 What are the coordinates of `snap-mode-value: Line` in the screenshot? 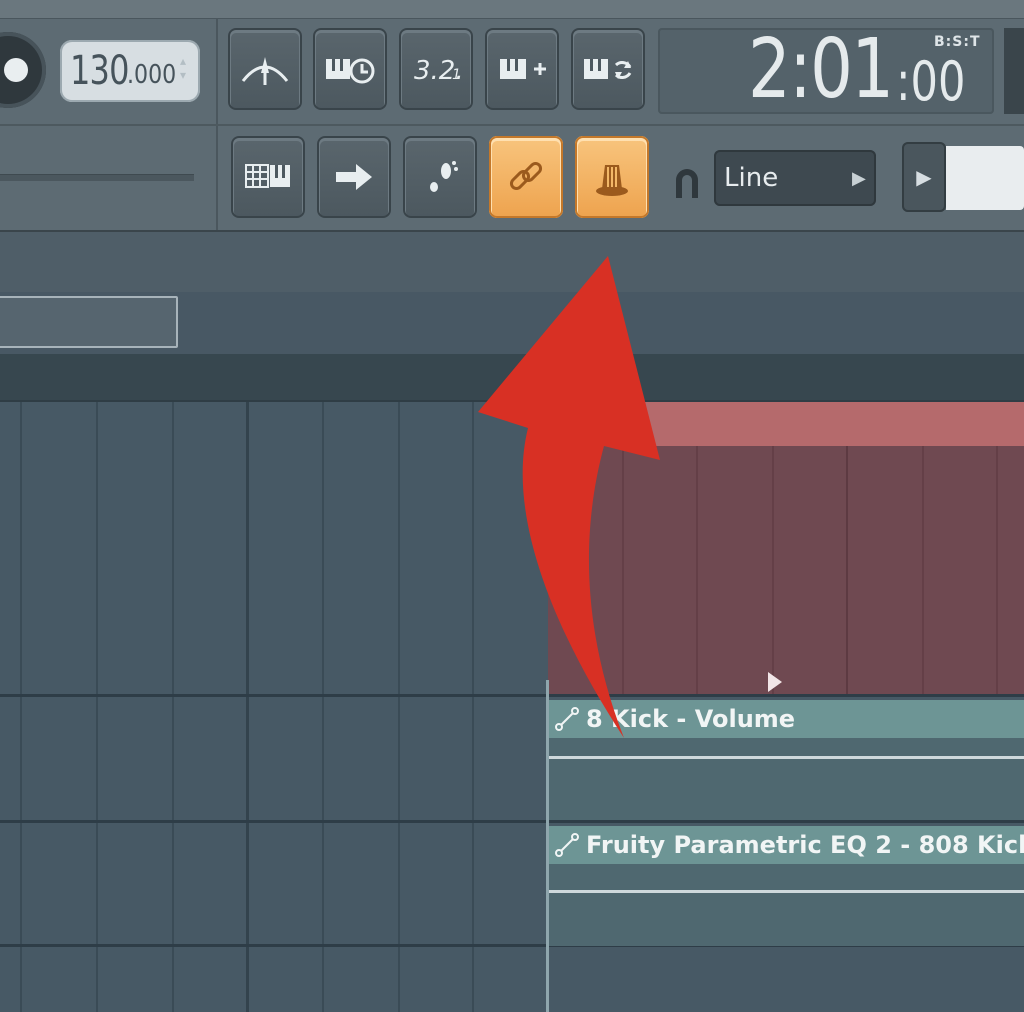 It's located at (751, 178).